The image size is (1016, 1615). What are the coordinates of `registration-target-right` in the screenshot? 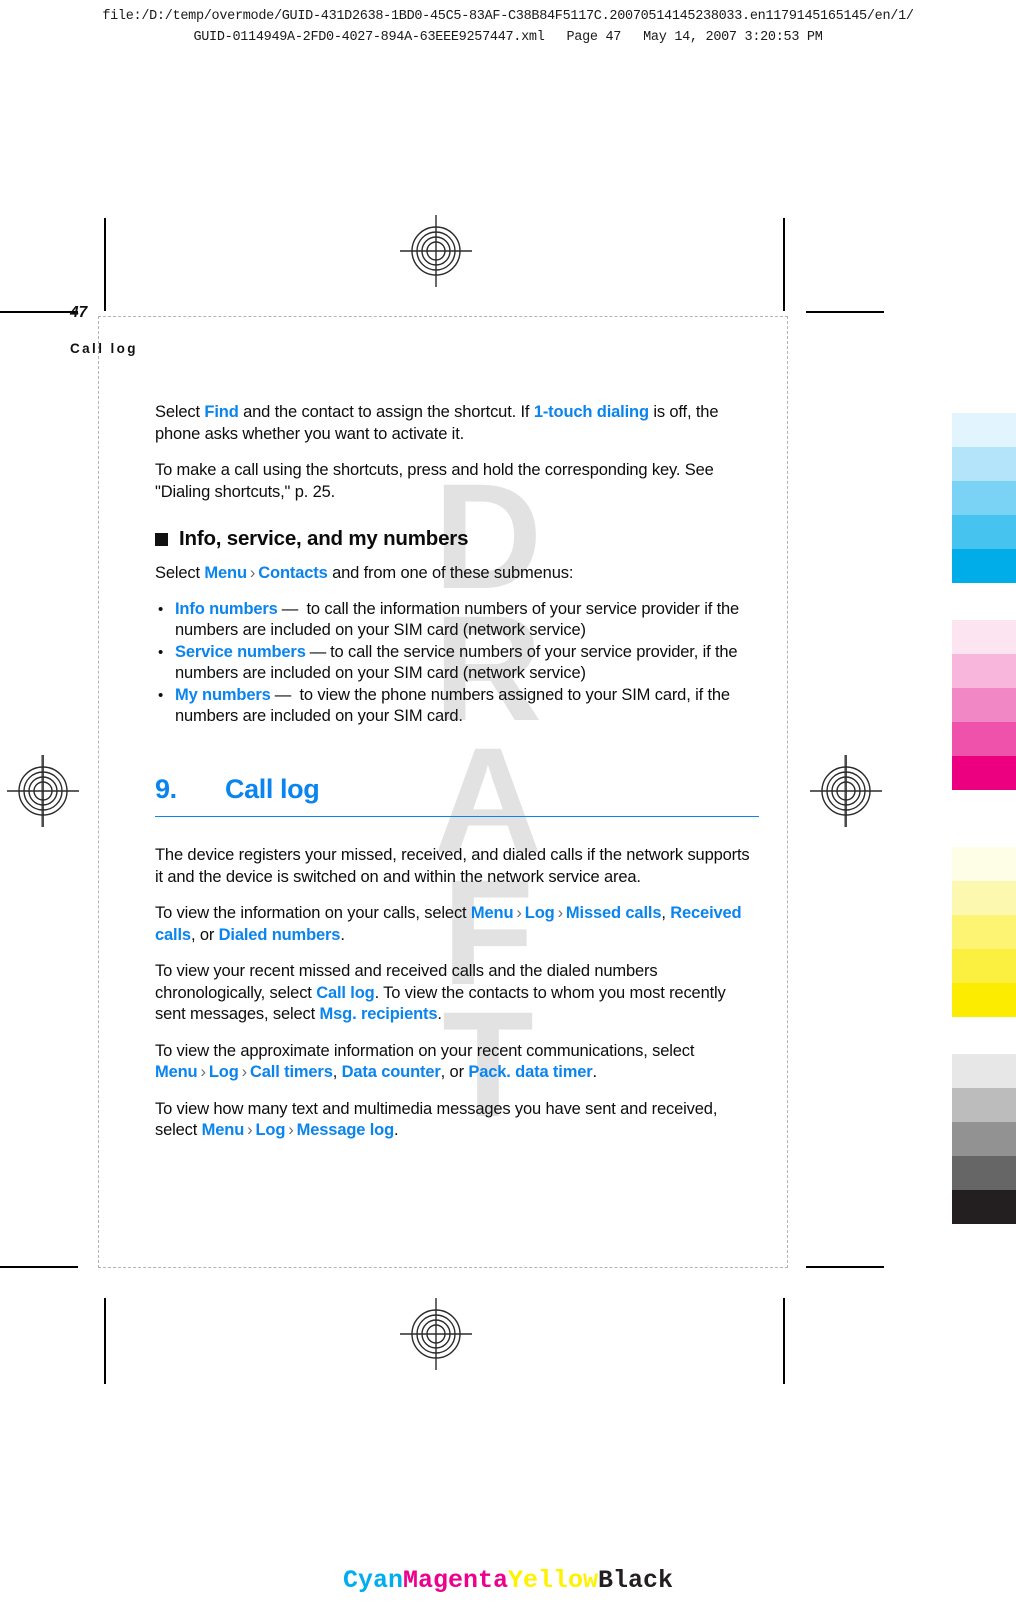 It's located at (846, 791).